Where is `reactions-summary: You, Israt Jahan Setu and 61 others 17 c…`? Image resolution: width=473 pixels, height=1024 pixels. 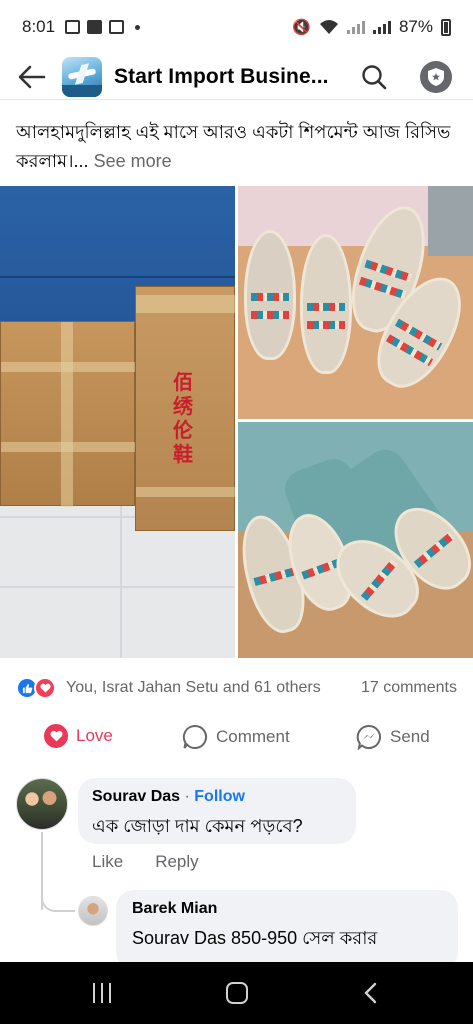
reactions-summary: You, Israt Jahan Setu and 61 others 17 c… is located at coordinates (236, 688).